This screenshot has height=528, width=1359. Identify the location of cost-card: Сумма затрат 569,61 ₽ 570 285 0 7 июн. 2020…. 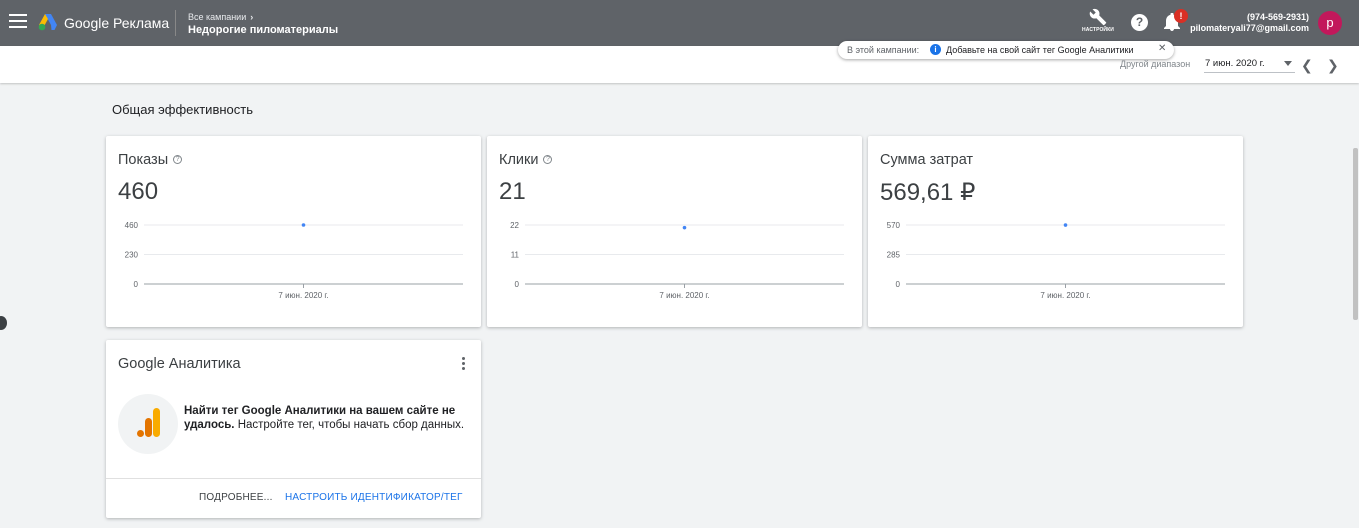
(1055, 231).